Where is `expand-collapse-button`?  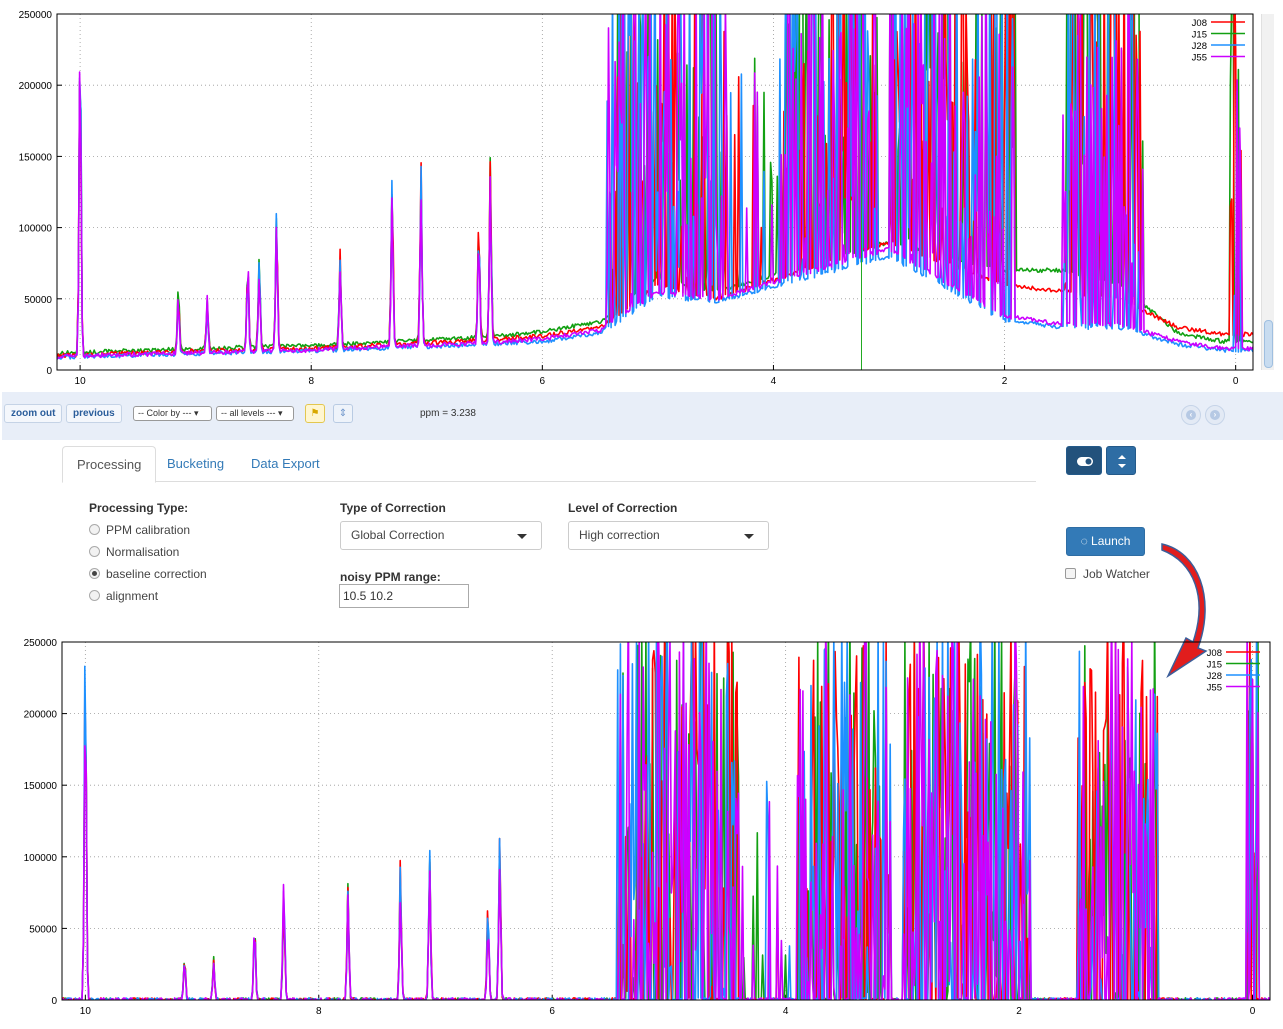
expand-collapse-button is located at coordinates (1121, 460).